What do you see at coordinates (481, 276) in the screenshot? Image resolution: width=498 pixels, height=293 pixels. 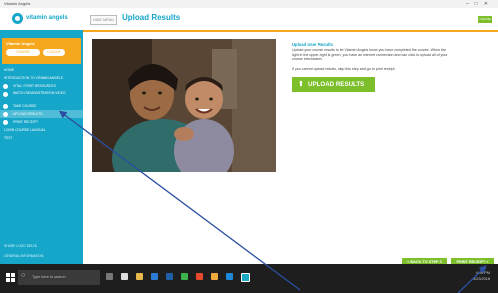 I see `system-tray-clock: 4:06 PM 3/23/2018` at bounding box center [481, 276].